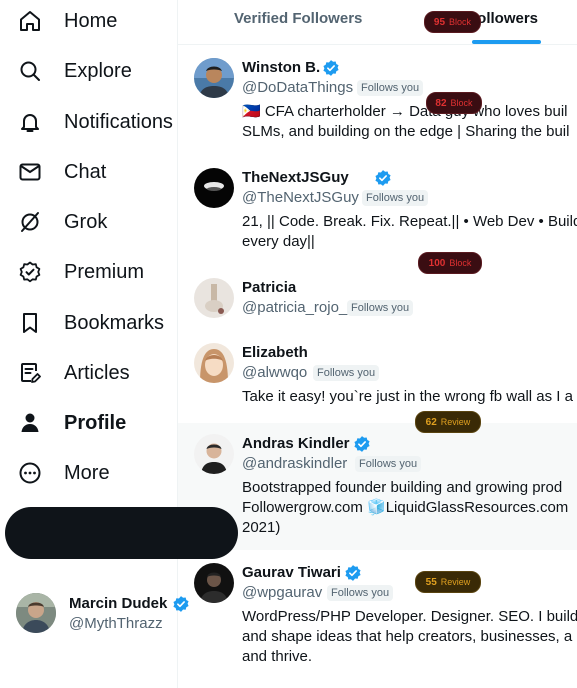 This screenshot has width=577, height=688. I want to click on nav-profile: Profile, so click(89, 423).